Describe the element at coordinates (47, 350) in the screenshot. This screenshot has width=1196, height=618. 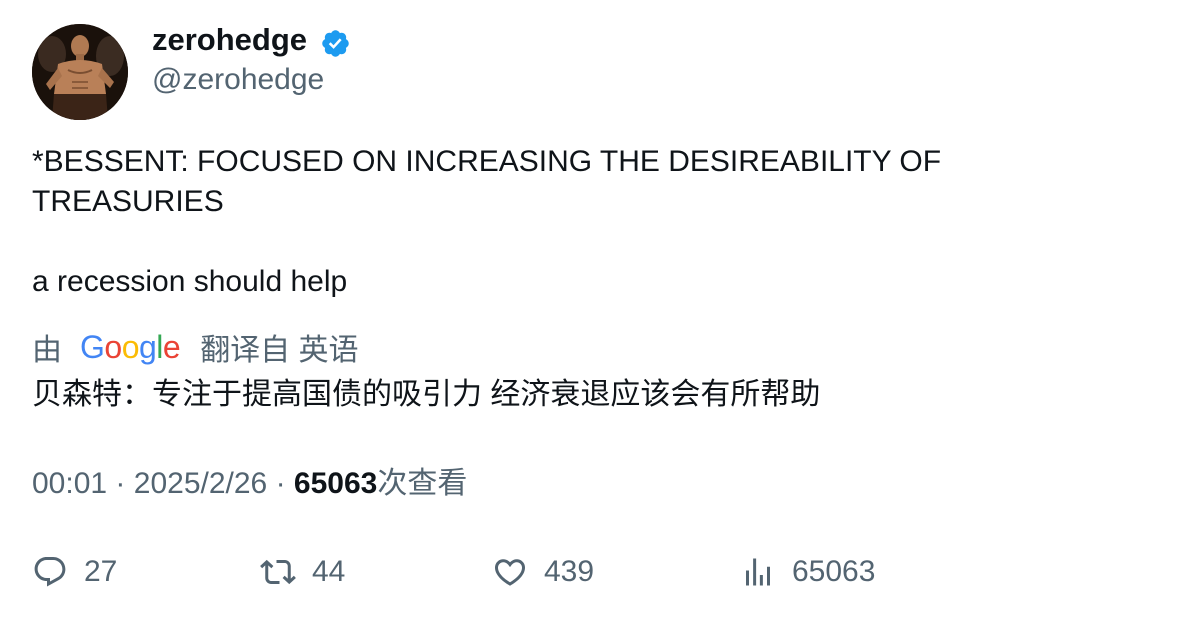
I see `translation-prefix: 由` at that location.